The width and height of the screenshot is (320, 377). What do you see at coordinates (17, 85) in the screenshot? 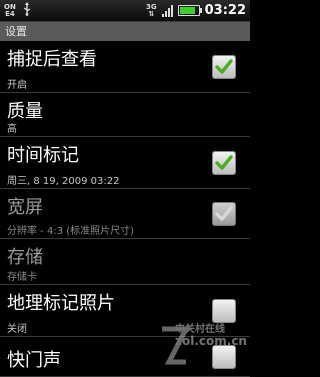
I see `setting-summary: 开启` at bounding box center [17, 85].